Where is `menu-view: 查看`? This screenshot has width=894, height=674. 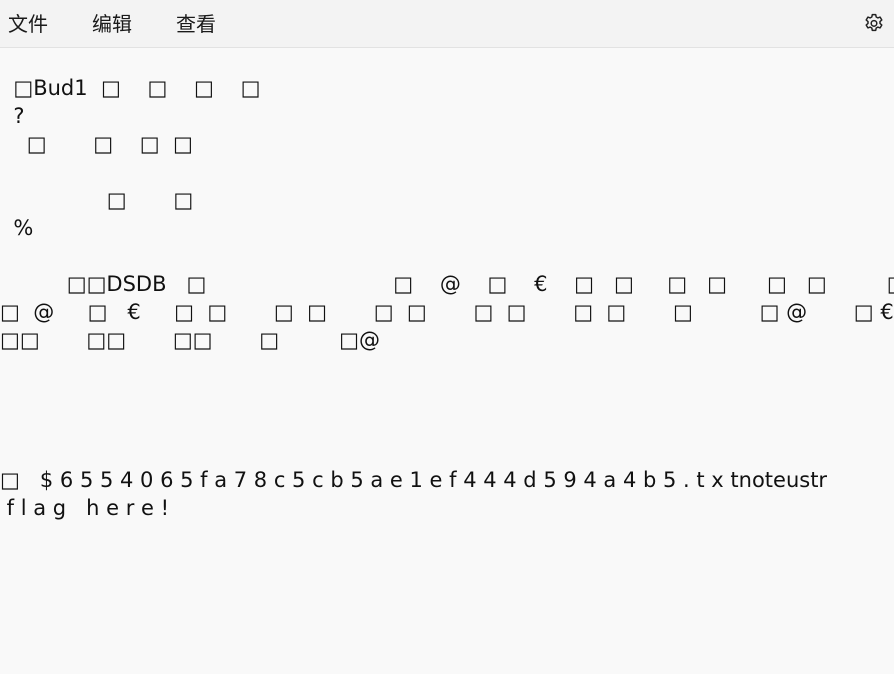
menu-view: 查看 is located at coordinates (196, 24).